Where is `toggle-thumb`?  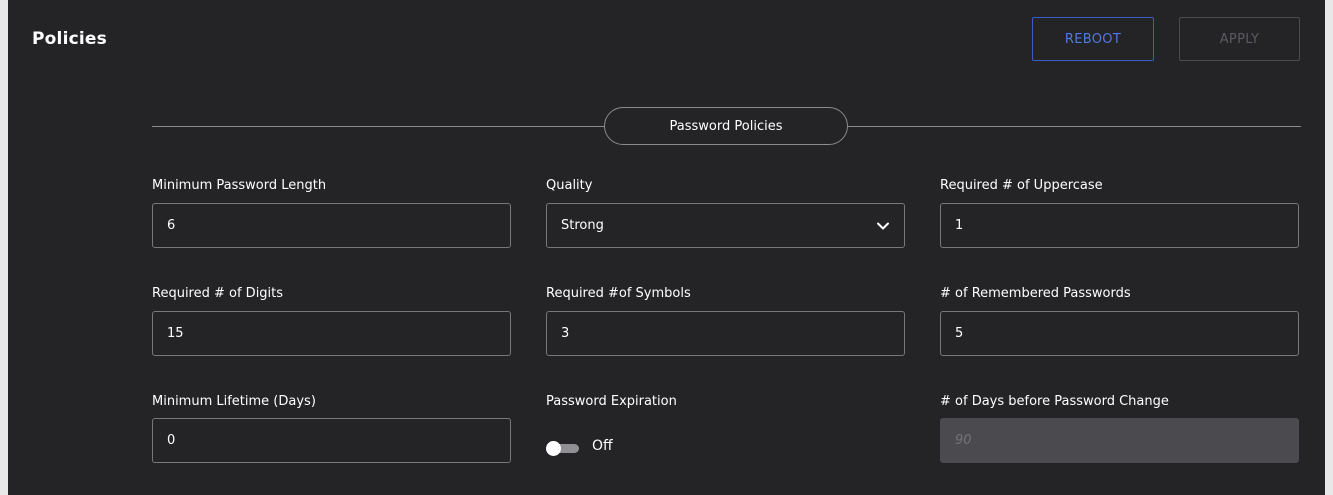
toggle-thumb is located at coordinates (553, 448).